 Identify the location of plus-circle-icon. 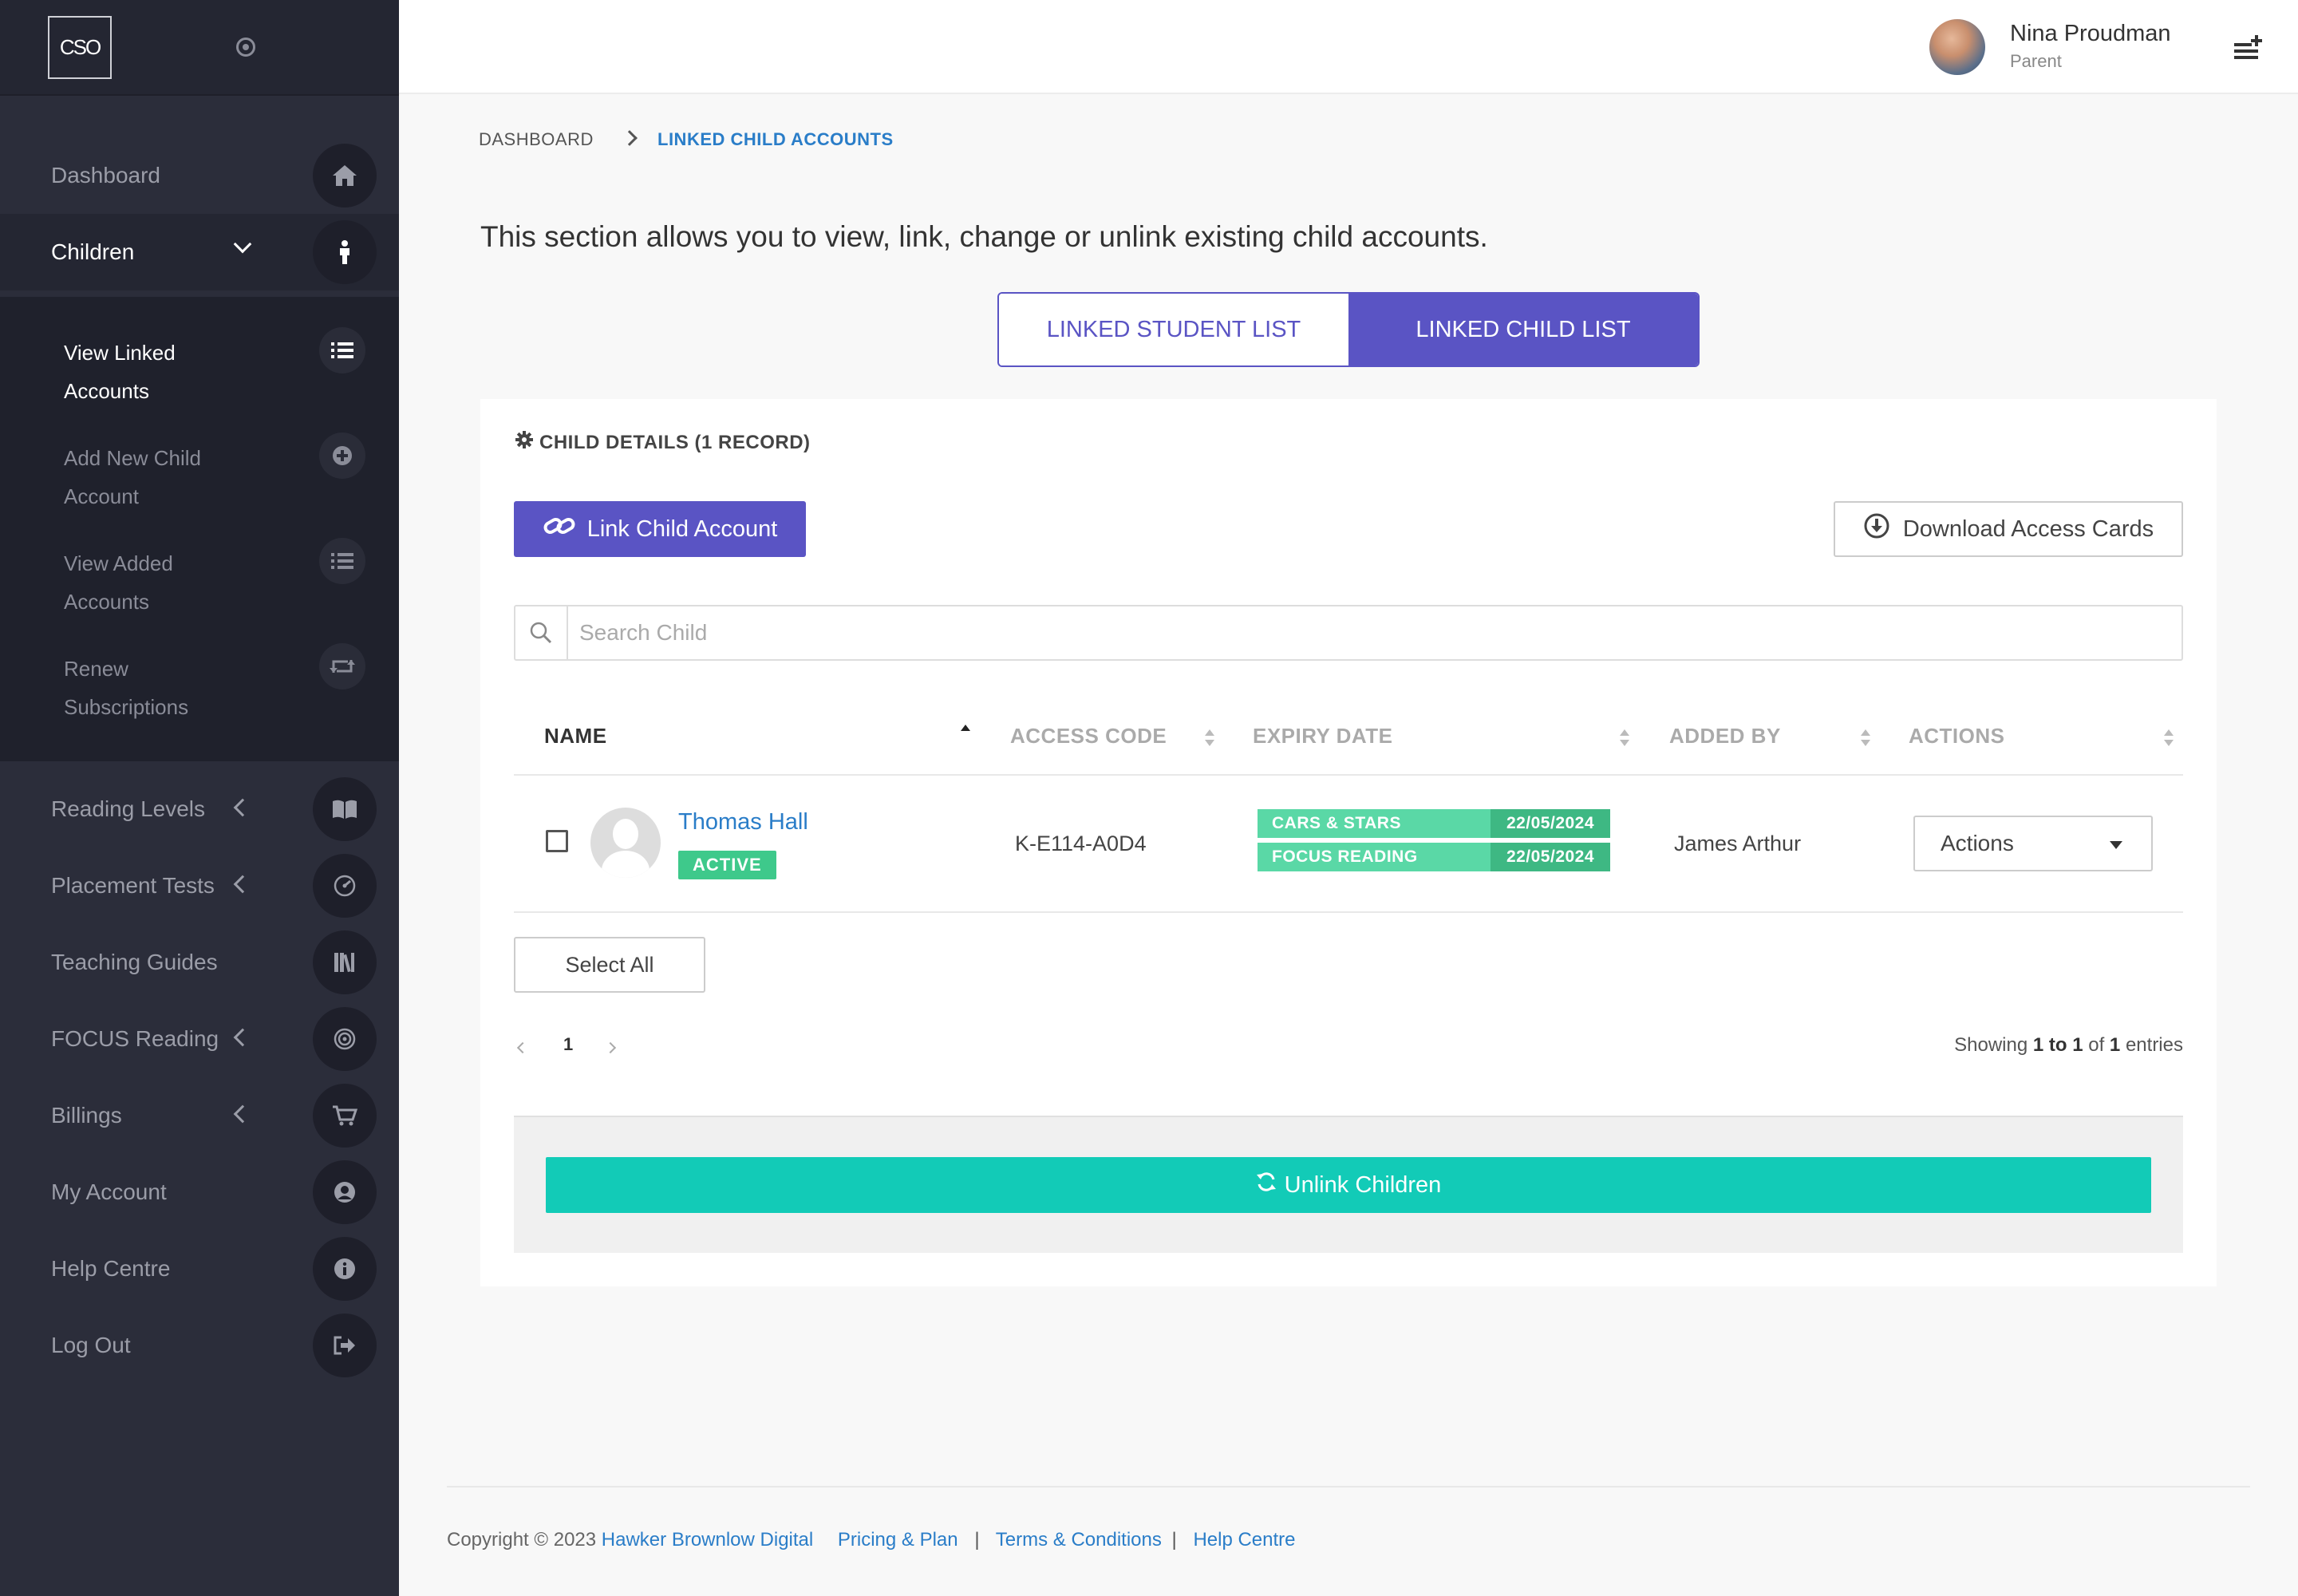
(342, 456).